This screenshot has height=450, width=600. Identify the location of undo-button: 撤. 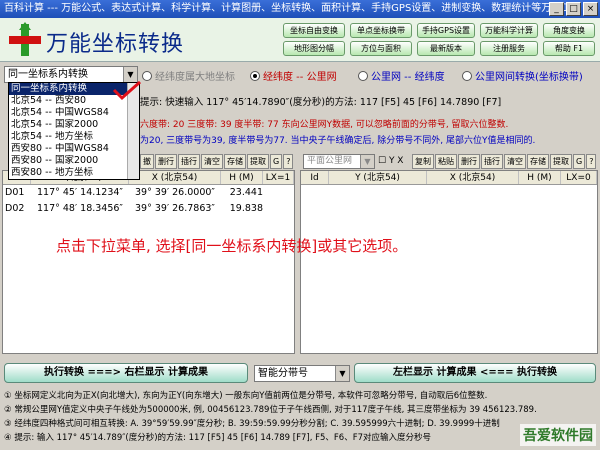
(147, 161).